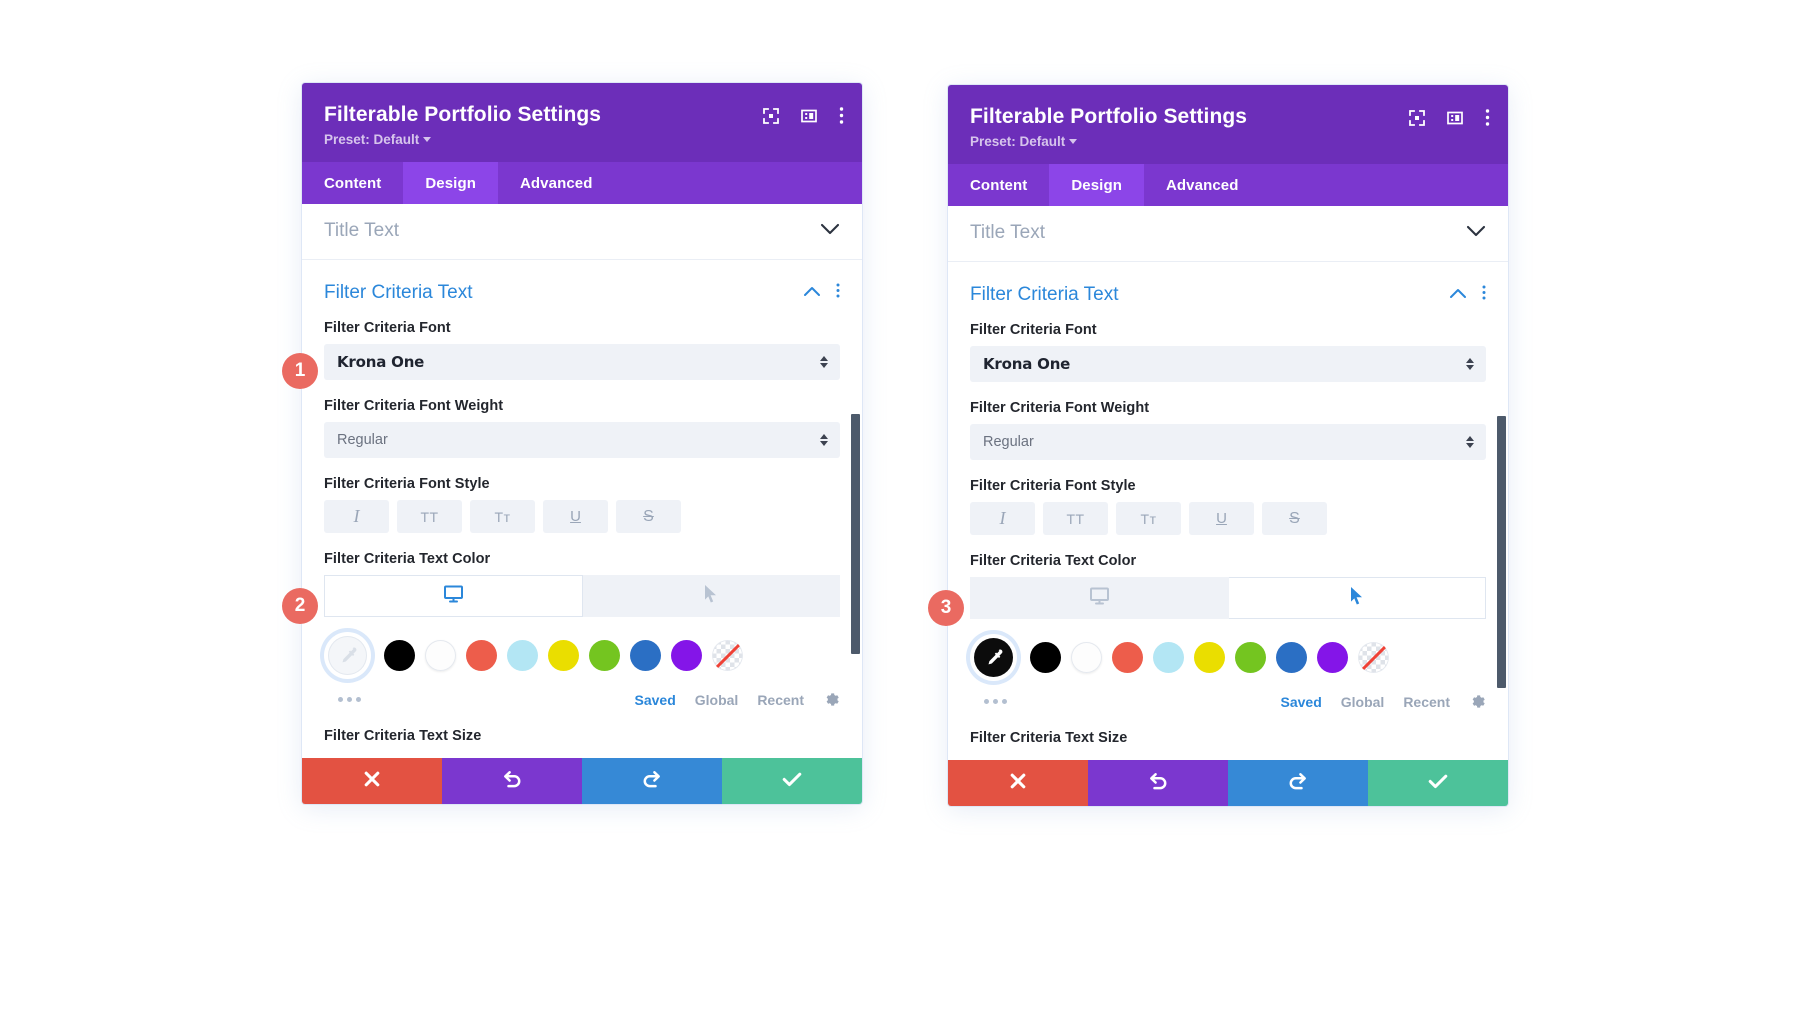  I want to click on filter-criteria-font-style-field: Filter Criteria Font Style I TT Tт U S, so click(582, 505).